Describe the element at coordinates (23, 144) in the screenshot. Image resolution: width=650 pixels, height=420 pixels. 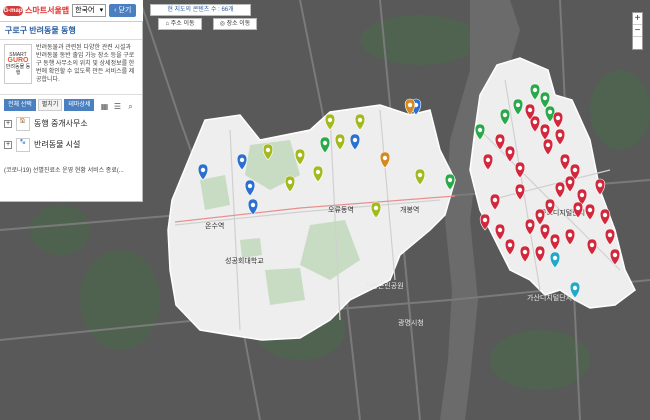
I see `pet-facility-icon: 🐾` at that location.